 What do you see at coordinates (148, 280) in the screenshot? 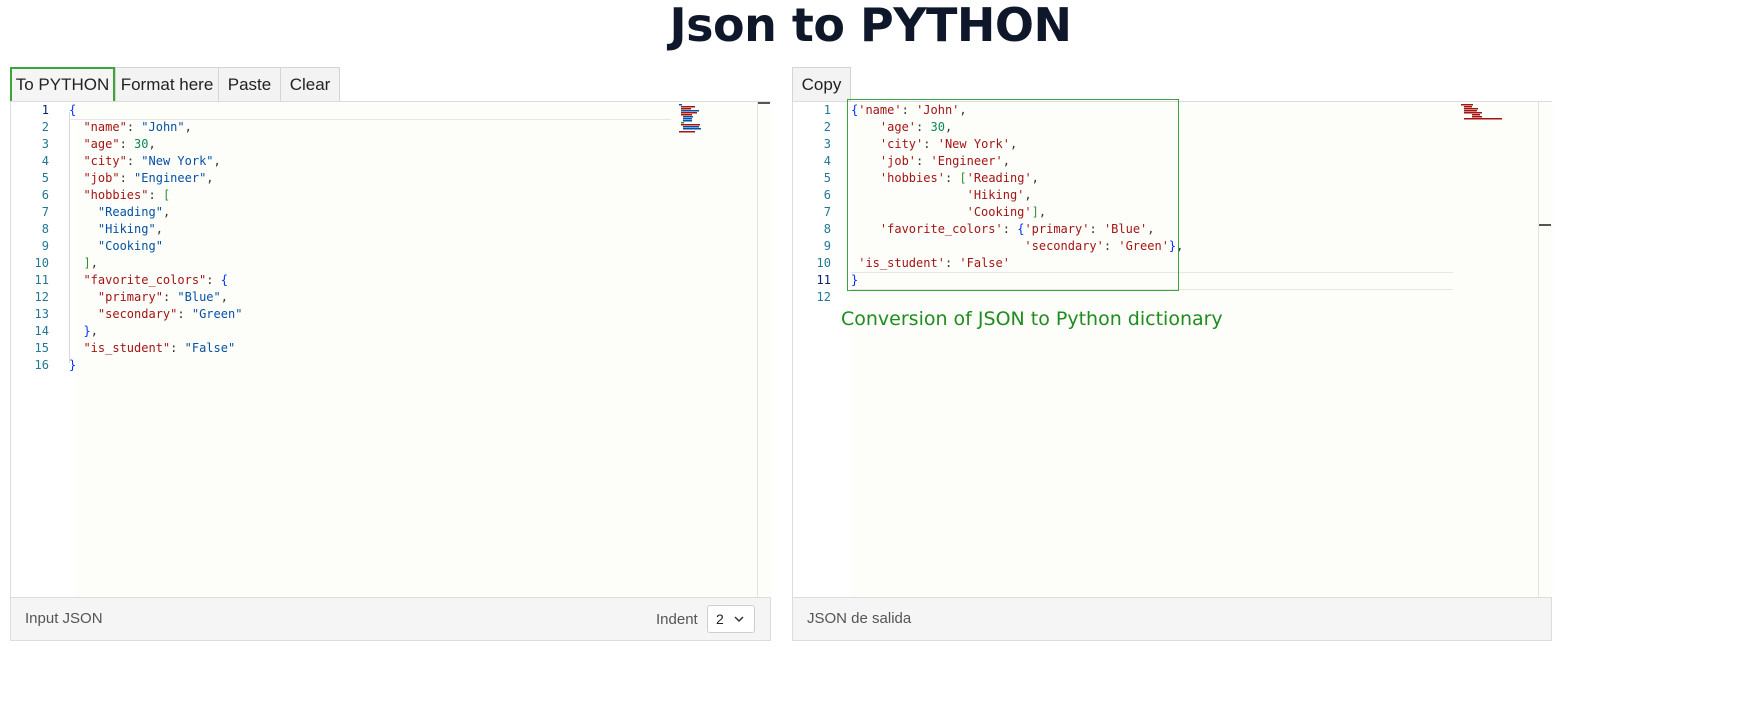
I see `code-line: "favorite_colors": {` at bounding box center [148, 280].